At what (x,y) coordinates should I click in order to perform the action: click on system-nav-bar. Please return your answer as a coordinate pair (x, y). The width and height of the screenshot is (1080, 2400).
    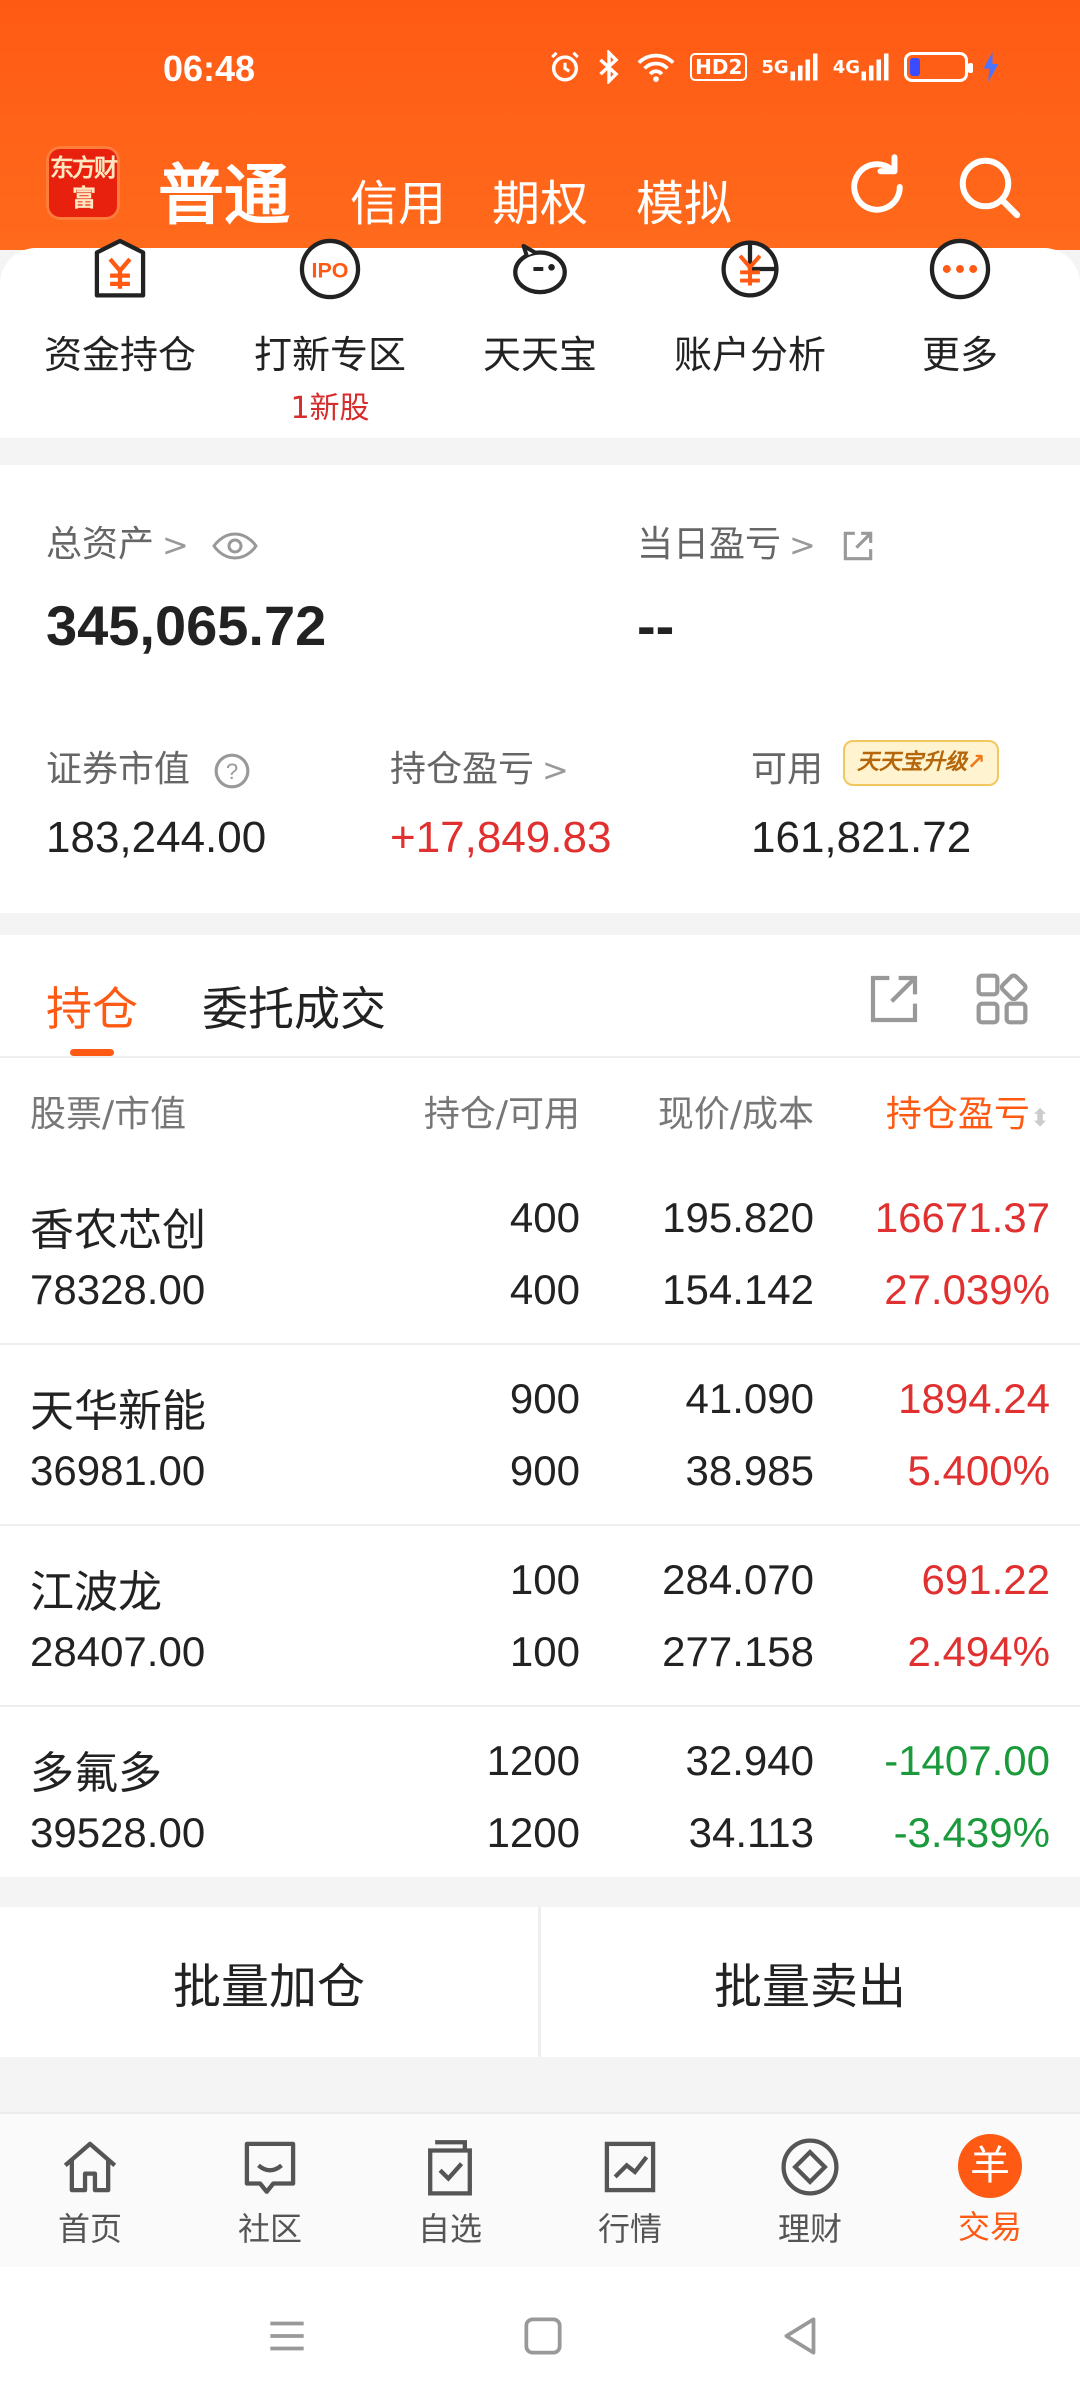
    Looking at the image, I should click on (540, 2333).